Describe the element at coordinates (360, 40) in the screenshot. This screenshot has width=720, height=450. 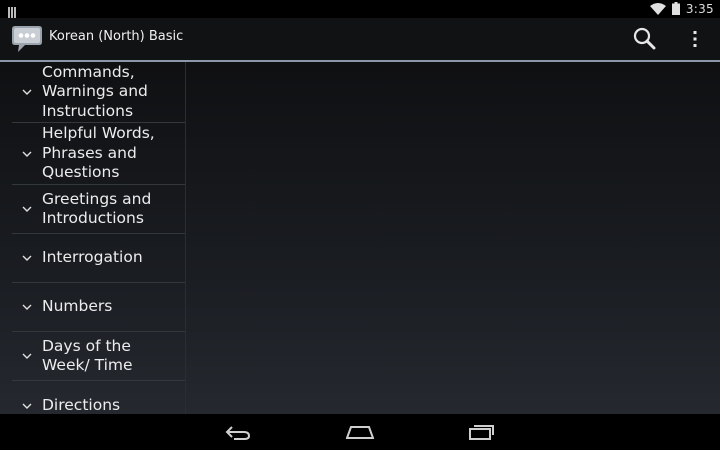
I see `action-bar: Korean (North) Basic` at that location.